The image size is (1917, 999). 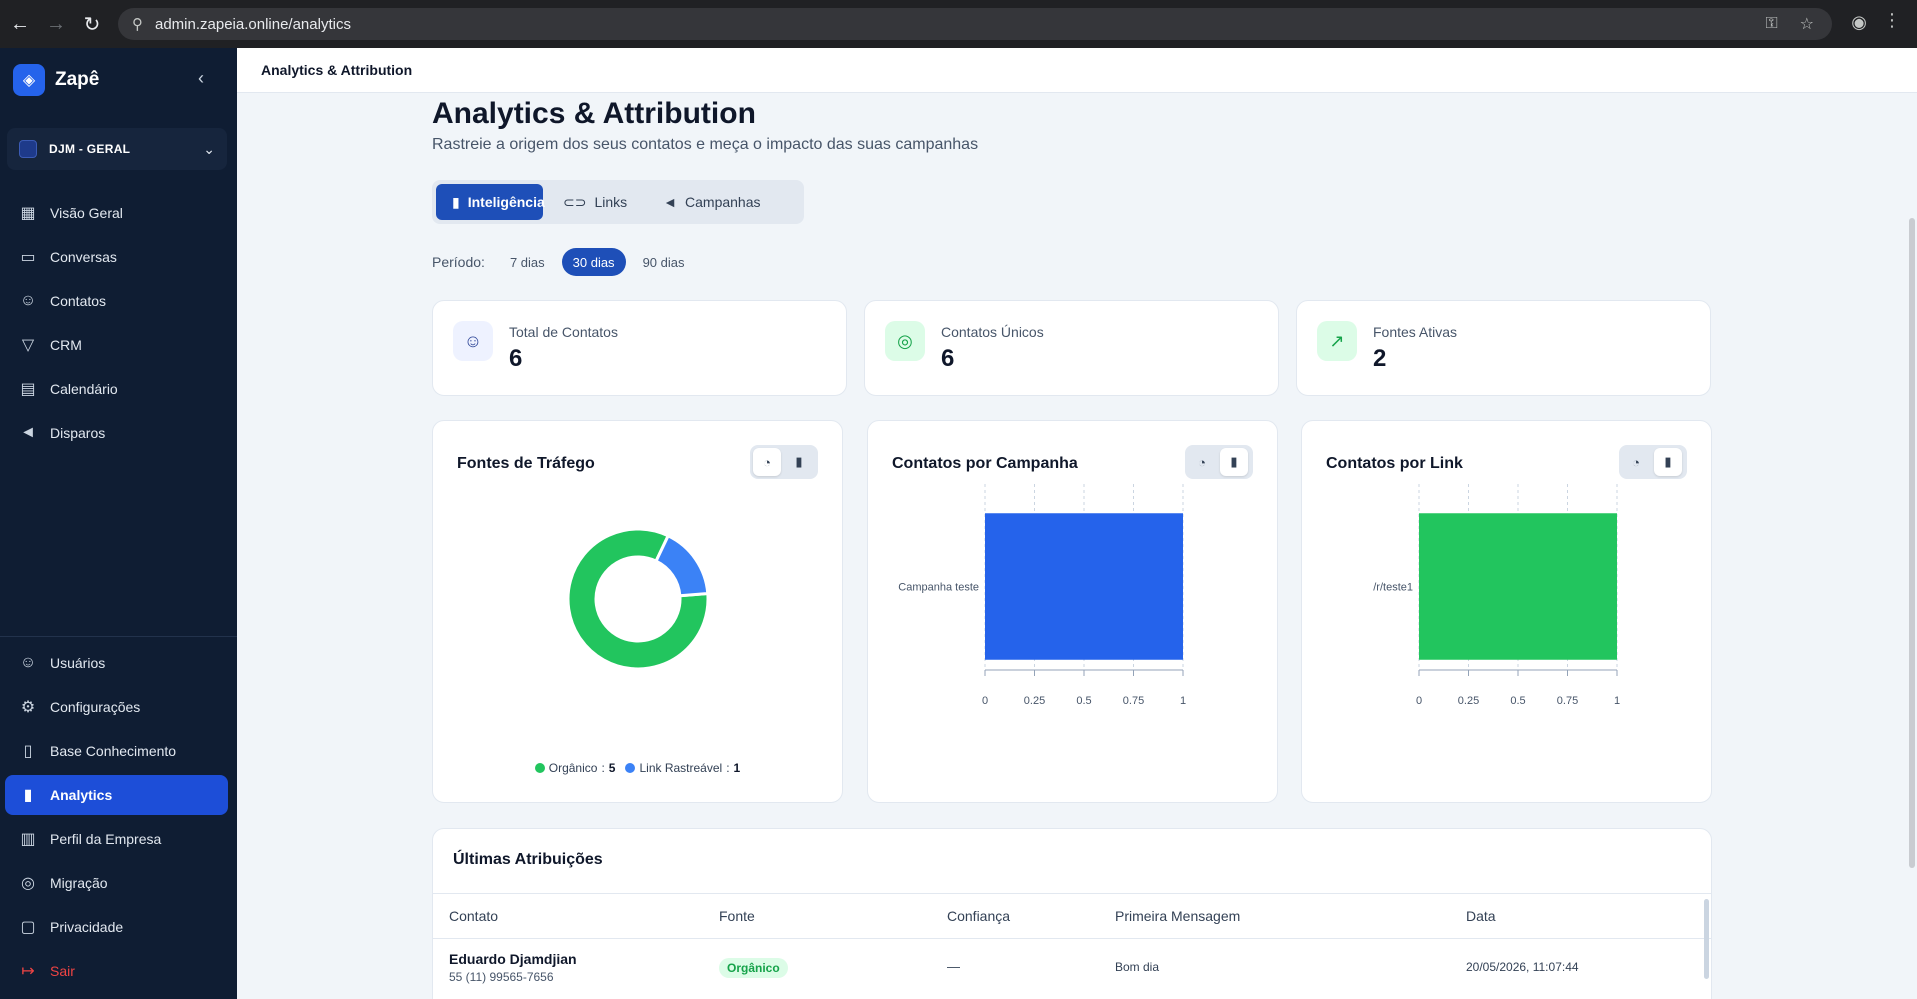 What do you see at coordinates (975, 24) in the screenshot?
I see `address-bar: ⚲ admin.zapeia.online/analytics ⚿ ☆` at bounding box center [975, 24].